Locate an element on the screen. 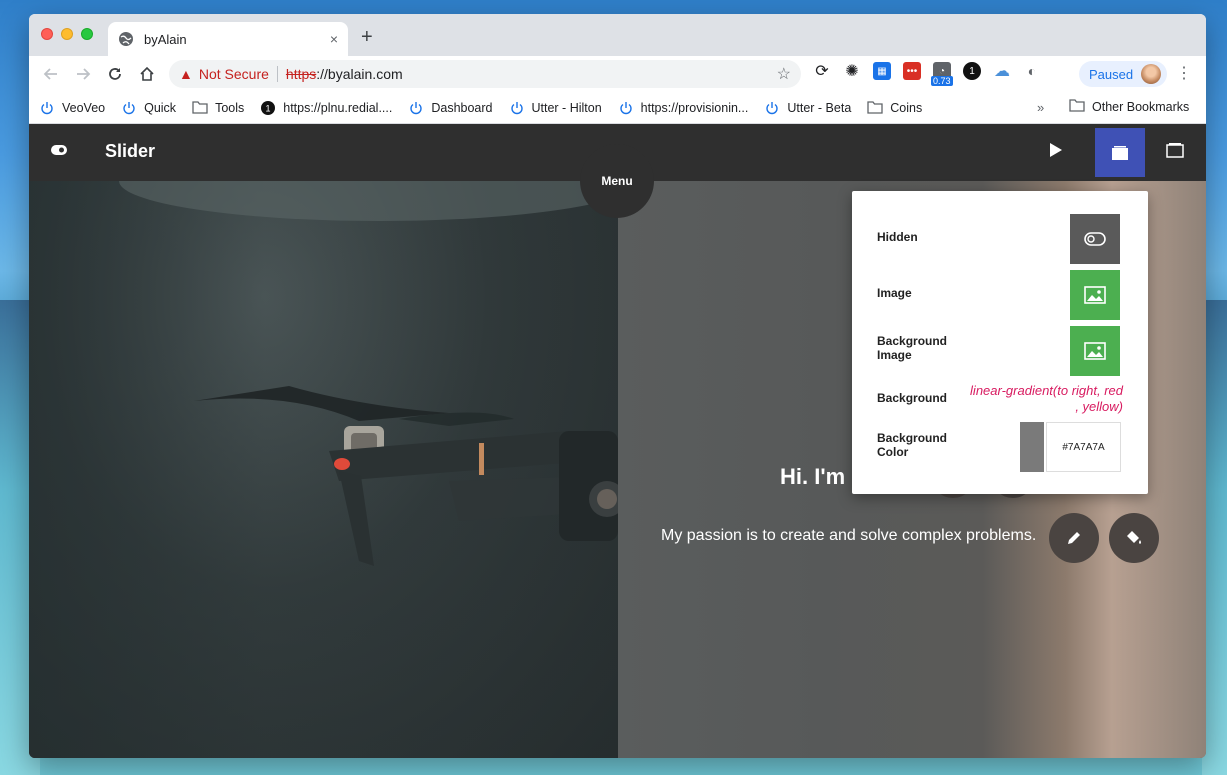 This screenshot has height=775, width=1227. bookmark-item: Dashboard is located at coordinates (450, 108).